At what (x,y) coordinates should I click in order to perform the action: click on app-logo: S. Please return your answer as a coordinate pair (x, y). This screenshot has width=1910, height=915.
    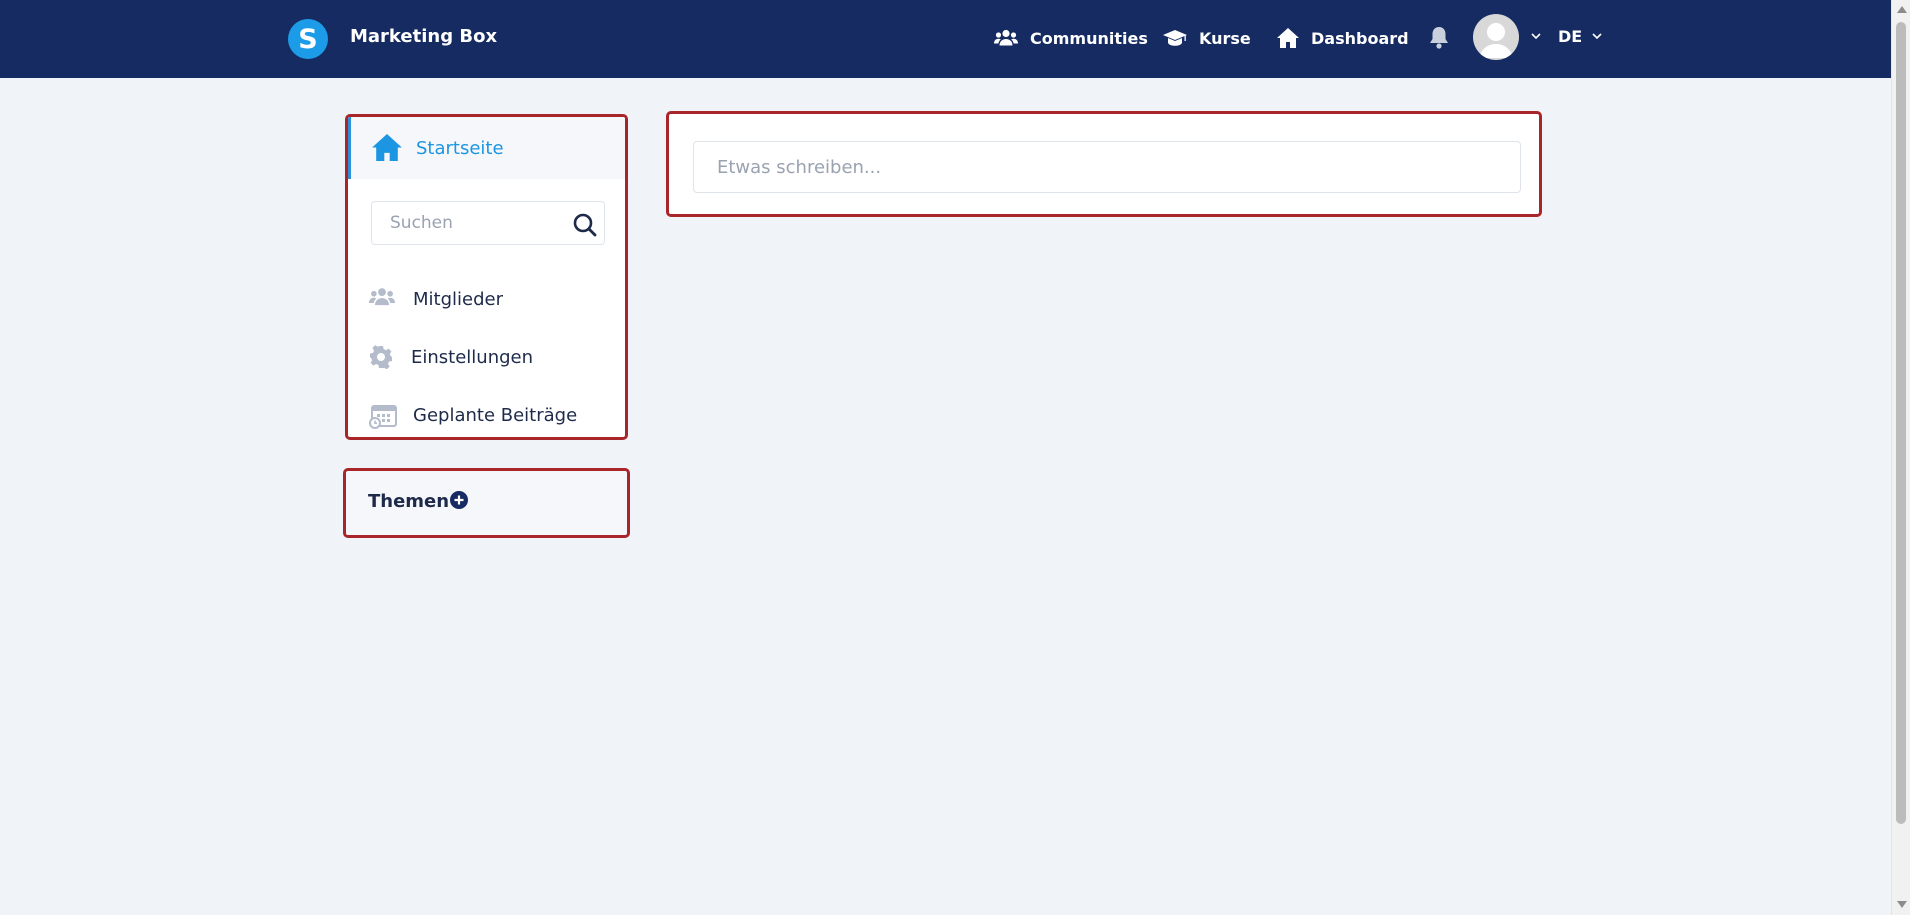
    Looking at the image, I should click on (308, 39).